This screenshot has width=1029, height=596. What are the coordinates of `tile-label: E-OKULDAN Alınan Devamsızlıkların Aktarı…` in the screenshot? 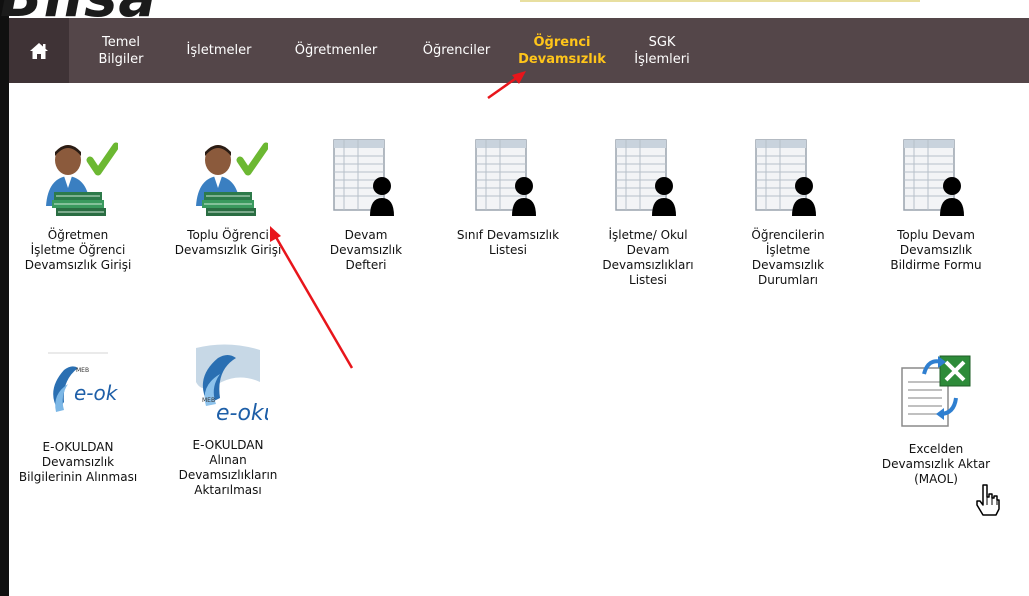 It's located at (228, 467).